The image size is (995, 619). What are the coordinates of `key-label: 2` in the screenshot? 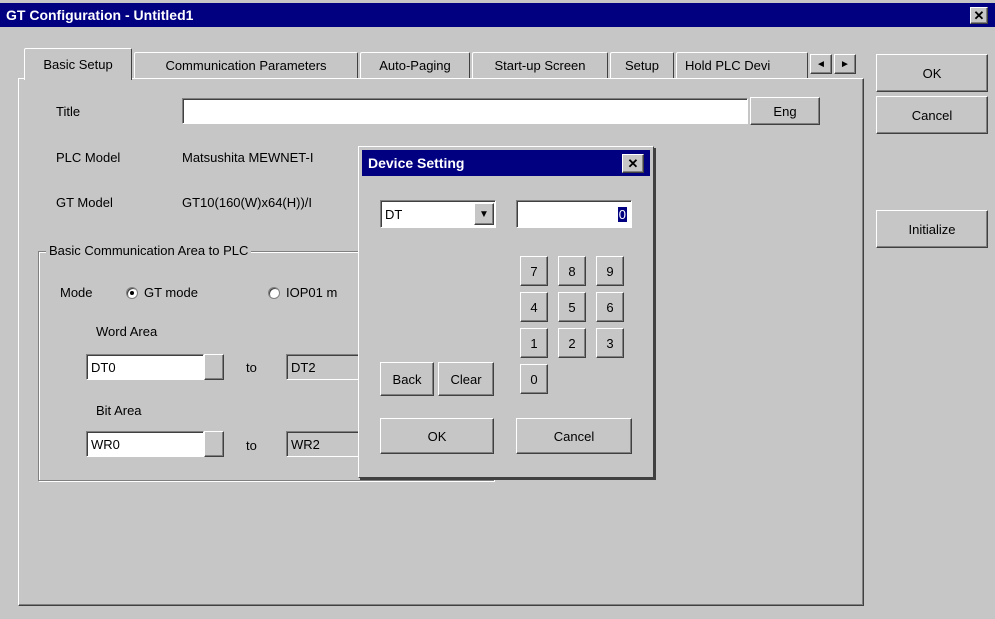 It's located at (572, 343).